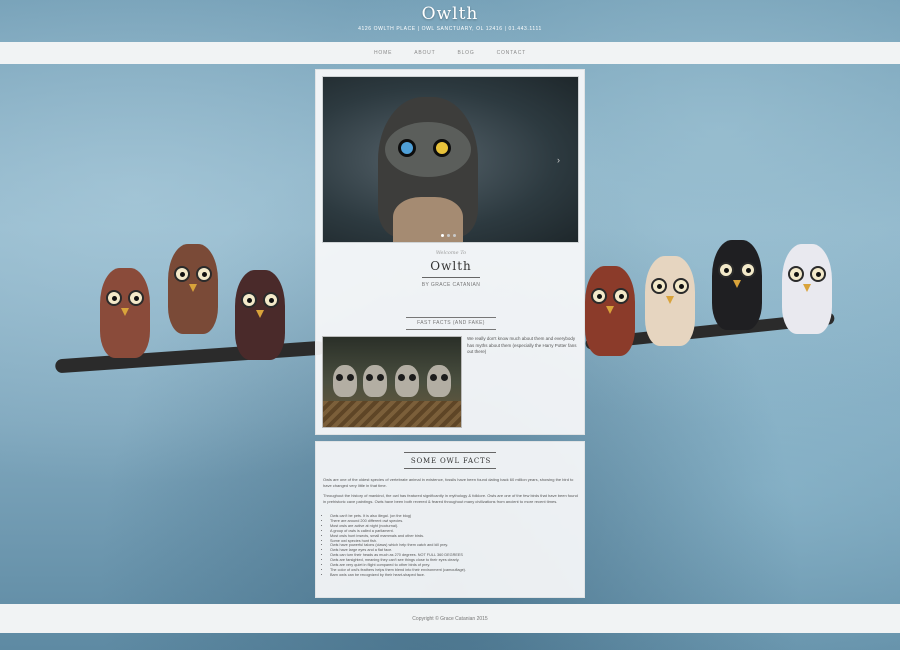 This screenshot has height=650, width=900. Describe the element at coordinates (407, 148) in the screenshot. I see `hero-owl-eye-left` at that location.